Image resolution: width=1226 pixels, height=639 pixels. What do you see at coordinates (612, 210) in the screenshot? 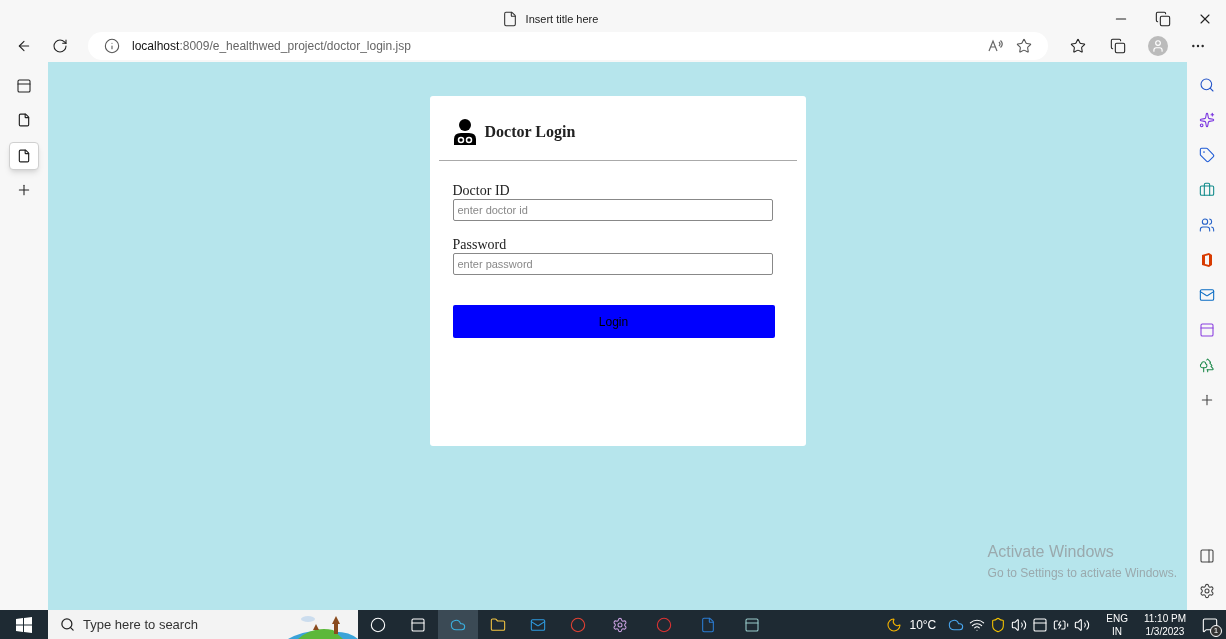
I see `input-field: enter doctor id` at bounding box center [612, 210].